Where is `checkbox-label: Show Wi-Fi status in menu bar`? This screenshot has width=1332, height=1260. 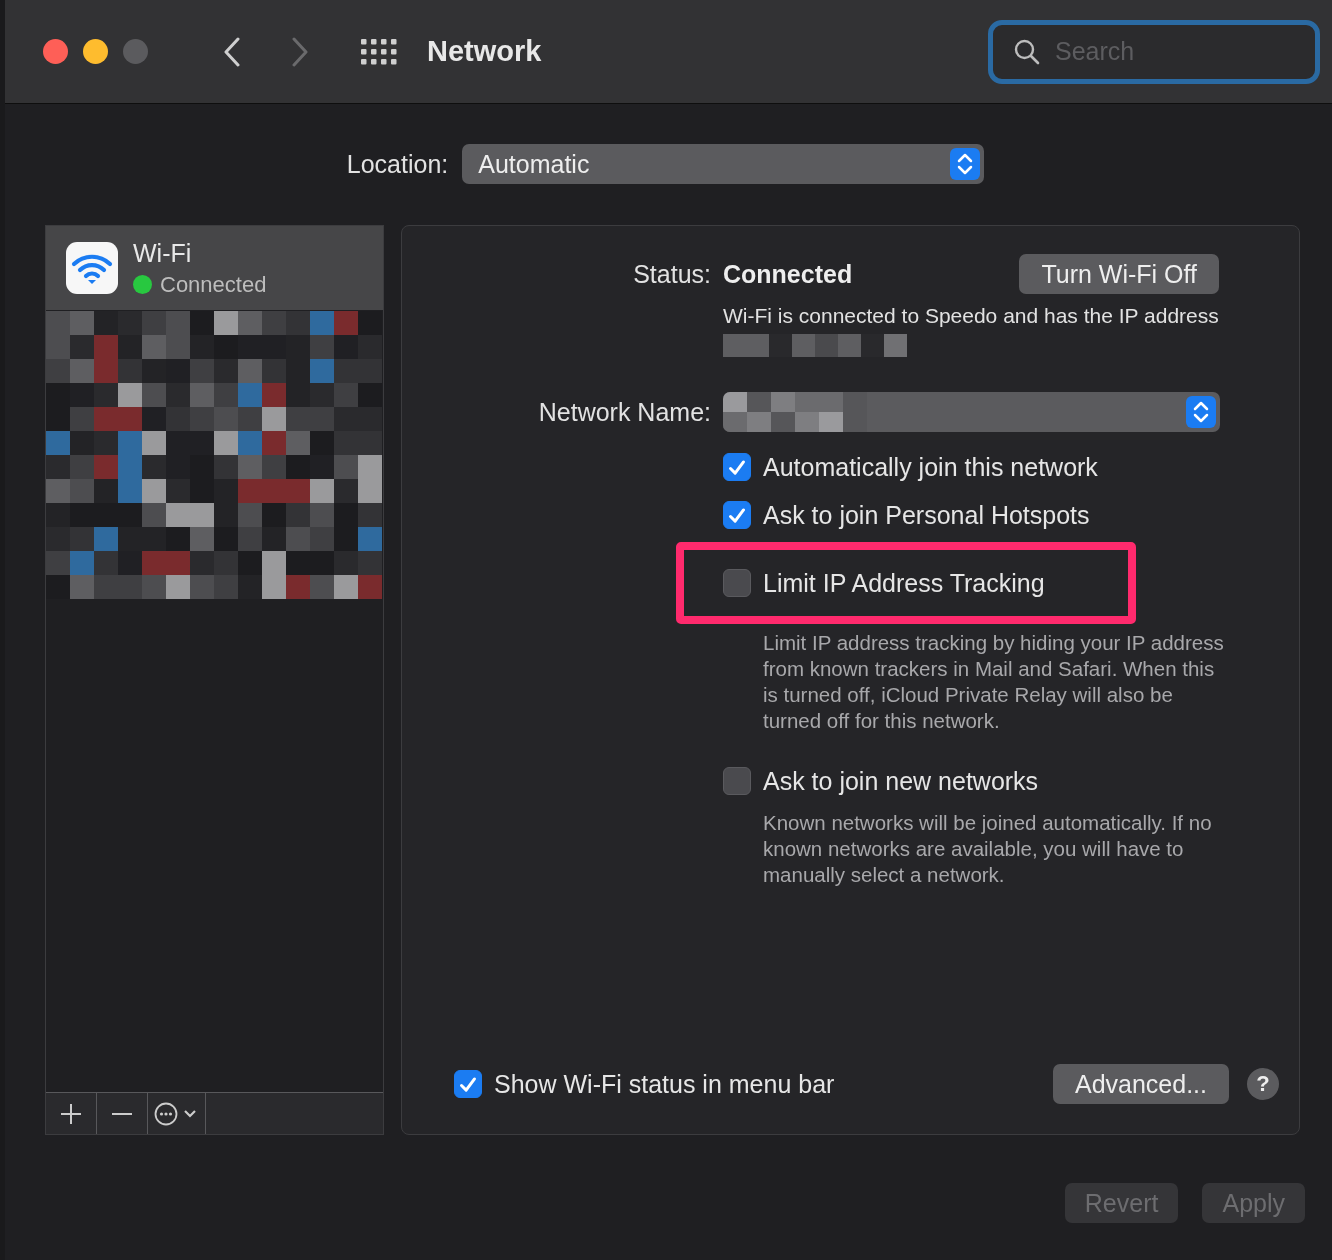 checkbox-label: Show Wi-Fi status in menu bar is located at coordinates (664, 1084).